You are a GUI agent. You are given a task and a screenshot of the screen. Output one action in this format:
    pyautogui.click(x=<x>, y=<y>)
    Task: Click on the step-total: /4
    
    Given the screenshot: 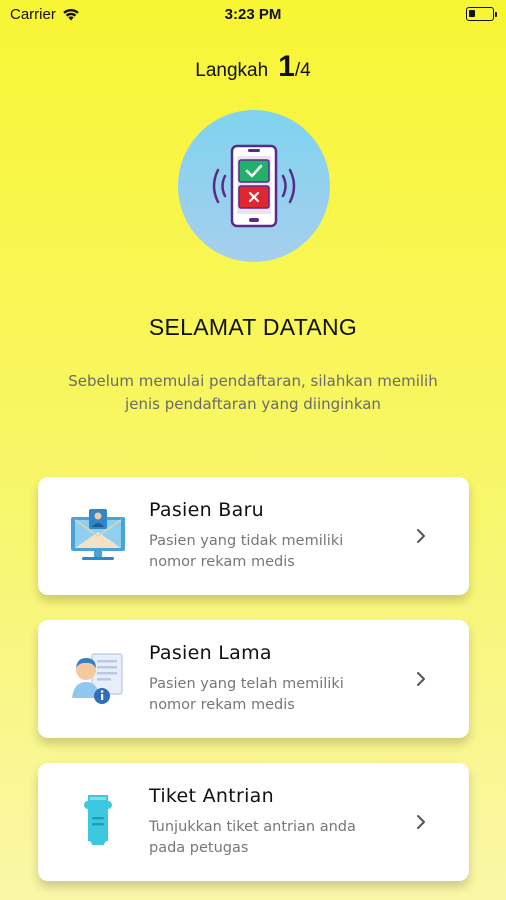 What is the action you would take?
    pyautogui.click(x=302, y=70)
    